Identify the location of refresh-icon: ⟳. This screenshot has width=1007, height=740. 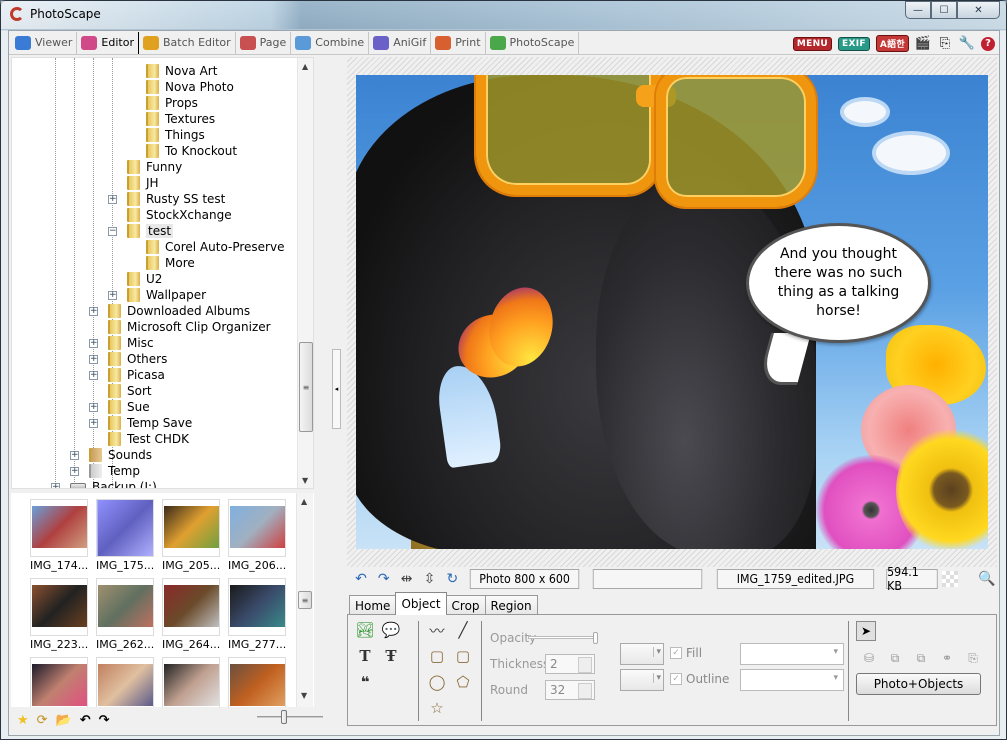
(42, 720).